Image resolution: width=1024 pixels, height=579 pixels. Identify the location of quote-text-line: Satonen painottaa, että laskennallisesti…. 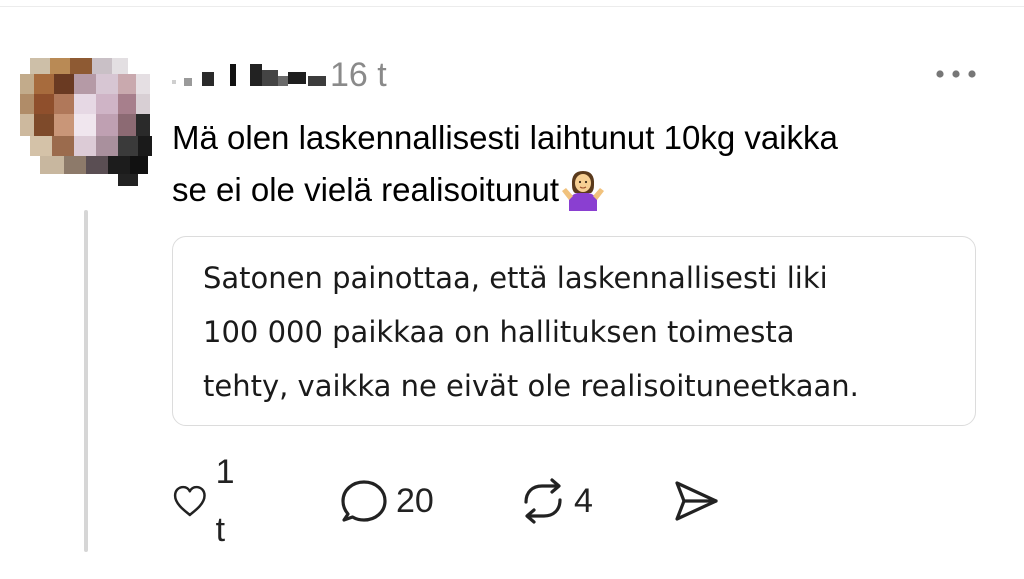
(515, 278).